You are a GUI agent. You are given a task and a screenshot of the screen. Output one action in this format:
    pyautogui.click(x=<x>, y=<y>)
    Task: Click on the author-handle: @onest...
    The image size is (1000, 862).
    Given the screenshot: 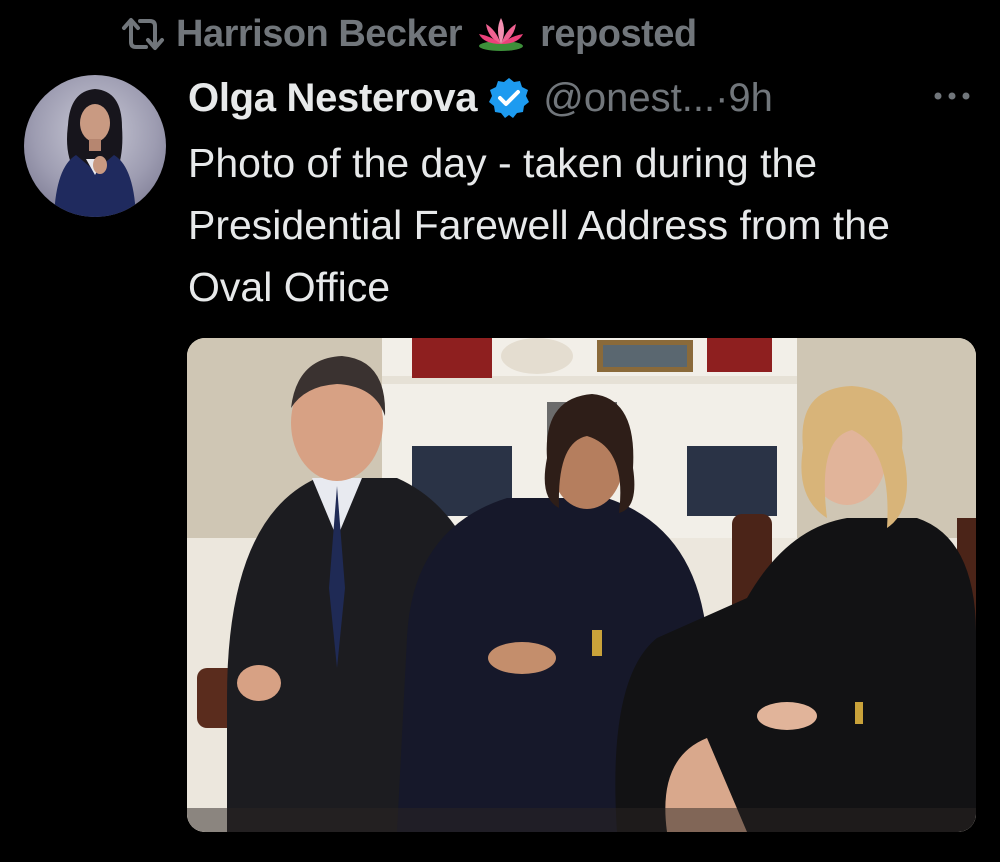 What is the action you would take?
    pyautogui.click(x=629, y=98)
    